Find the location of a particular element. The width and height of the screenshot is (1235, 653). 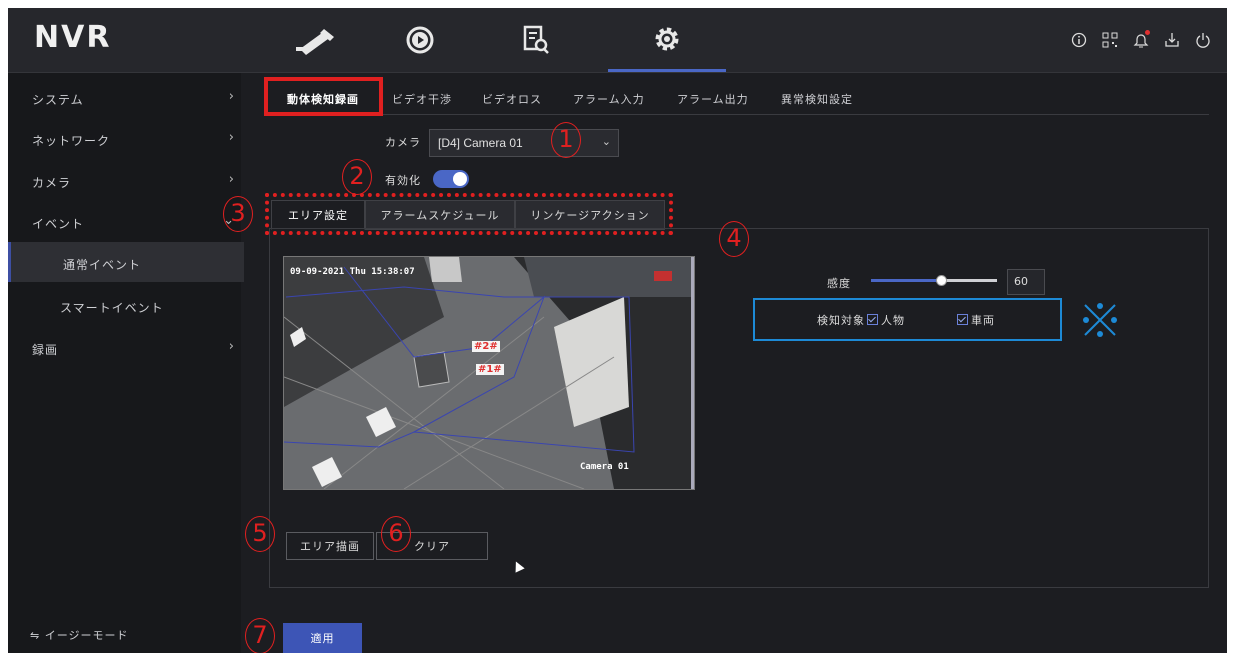

apply-button: 適用 is located at coordinates (322, 638).